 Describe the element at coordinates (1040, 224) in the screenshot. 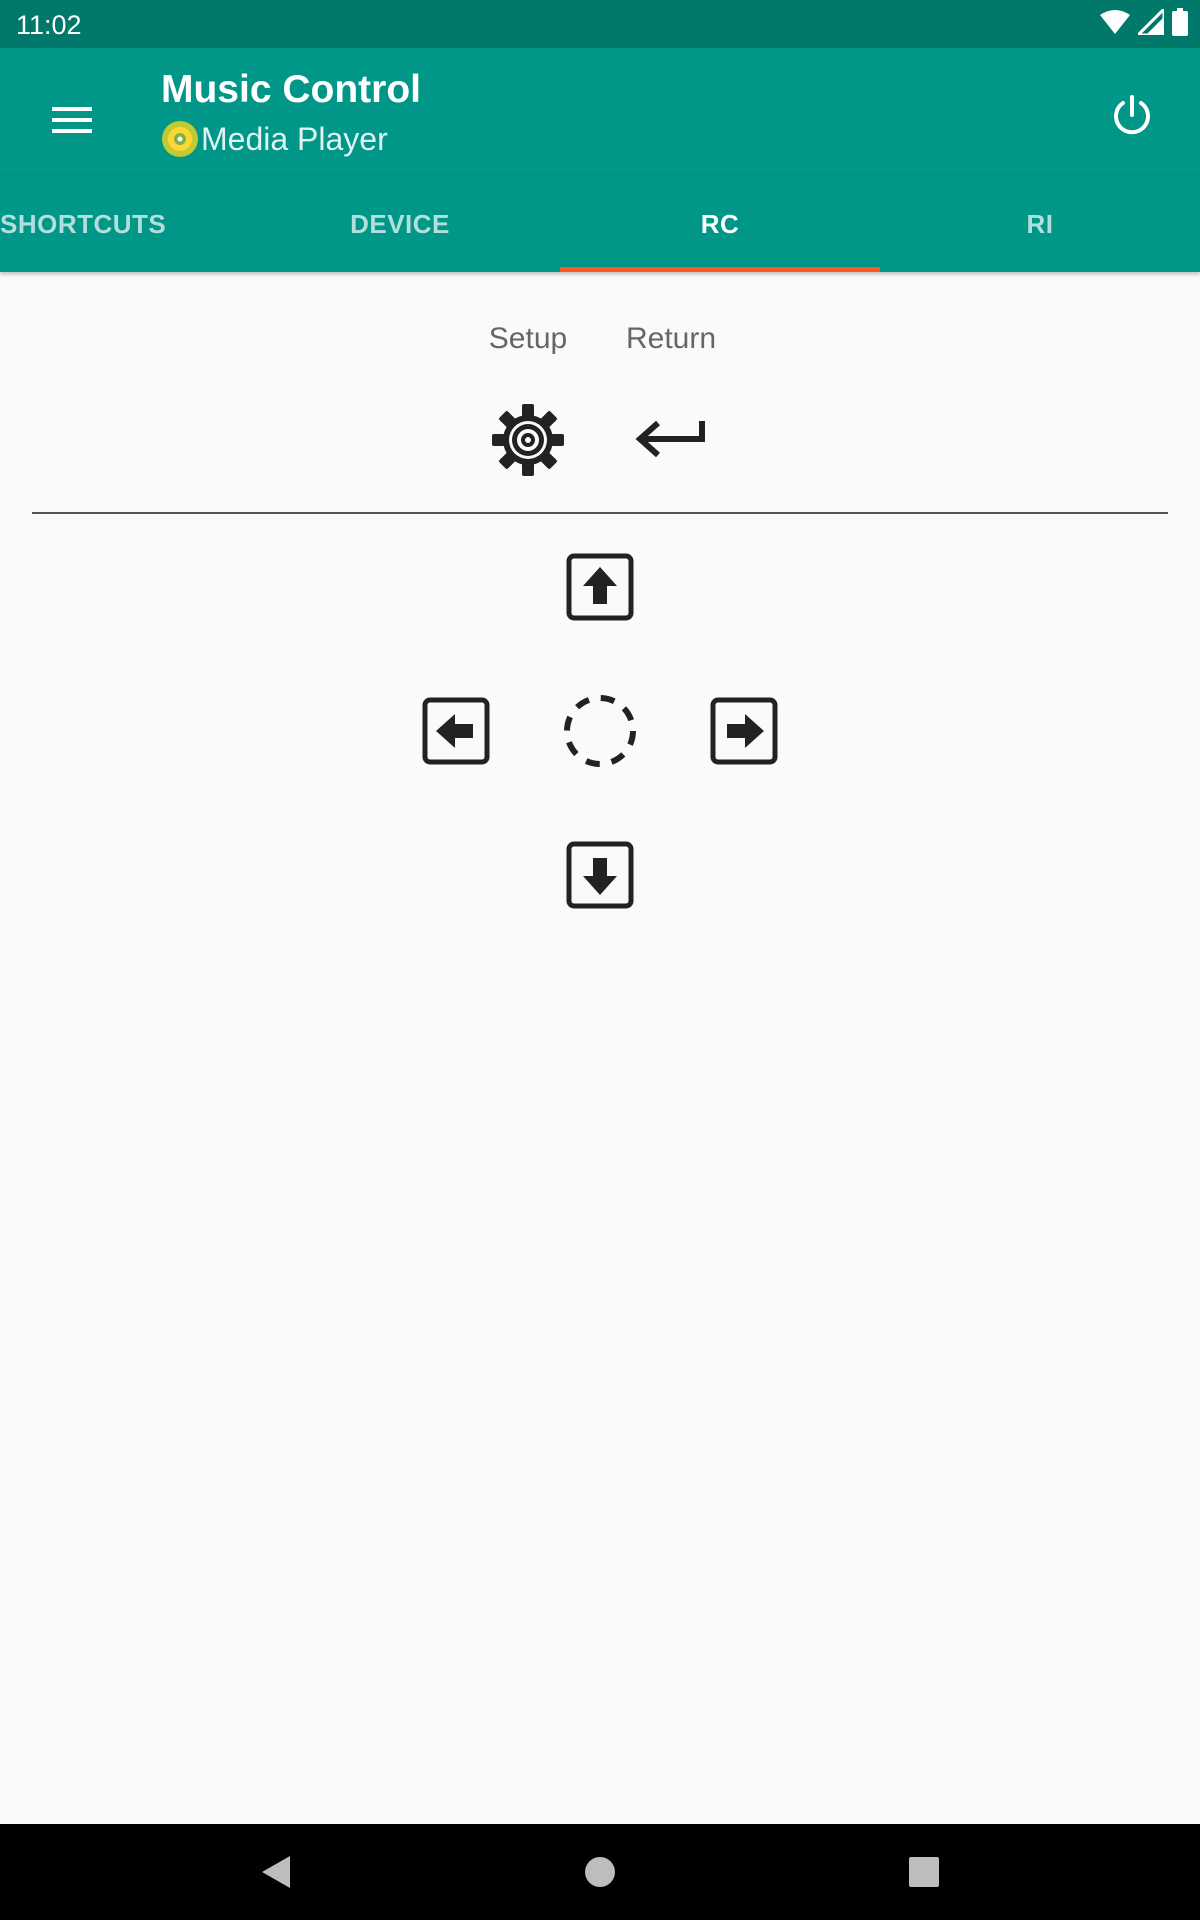

I see `tab-ri: RI` at that location.